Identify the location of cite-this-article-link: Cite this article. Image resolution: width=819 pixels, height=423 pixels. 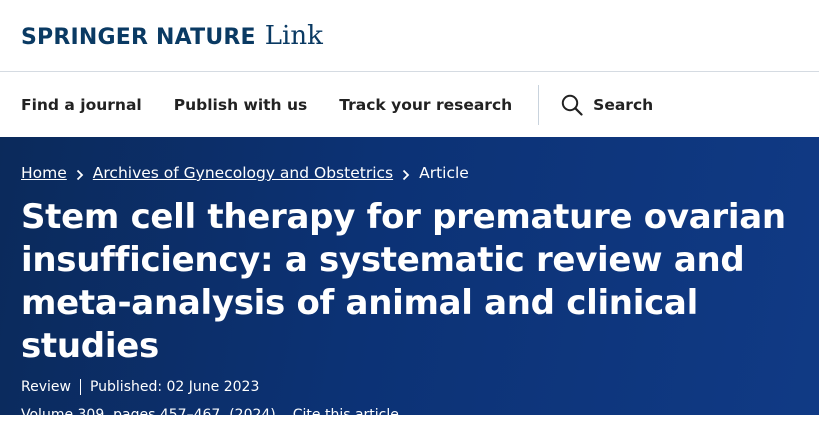
(346, 415).